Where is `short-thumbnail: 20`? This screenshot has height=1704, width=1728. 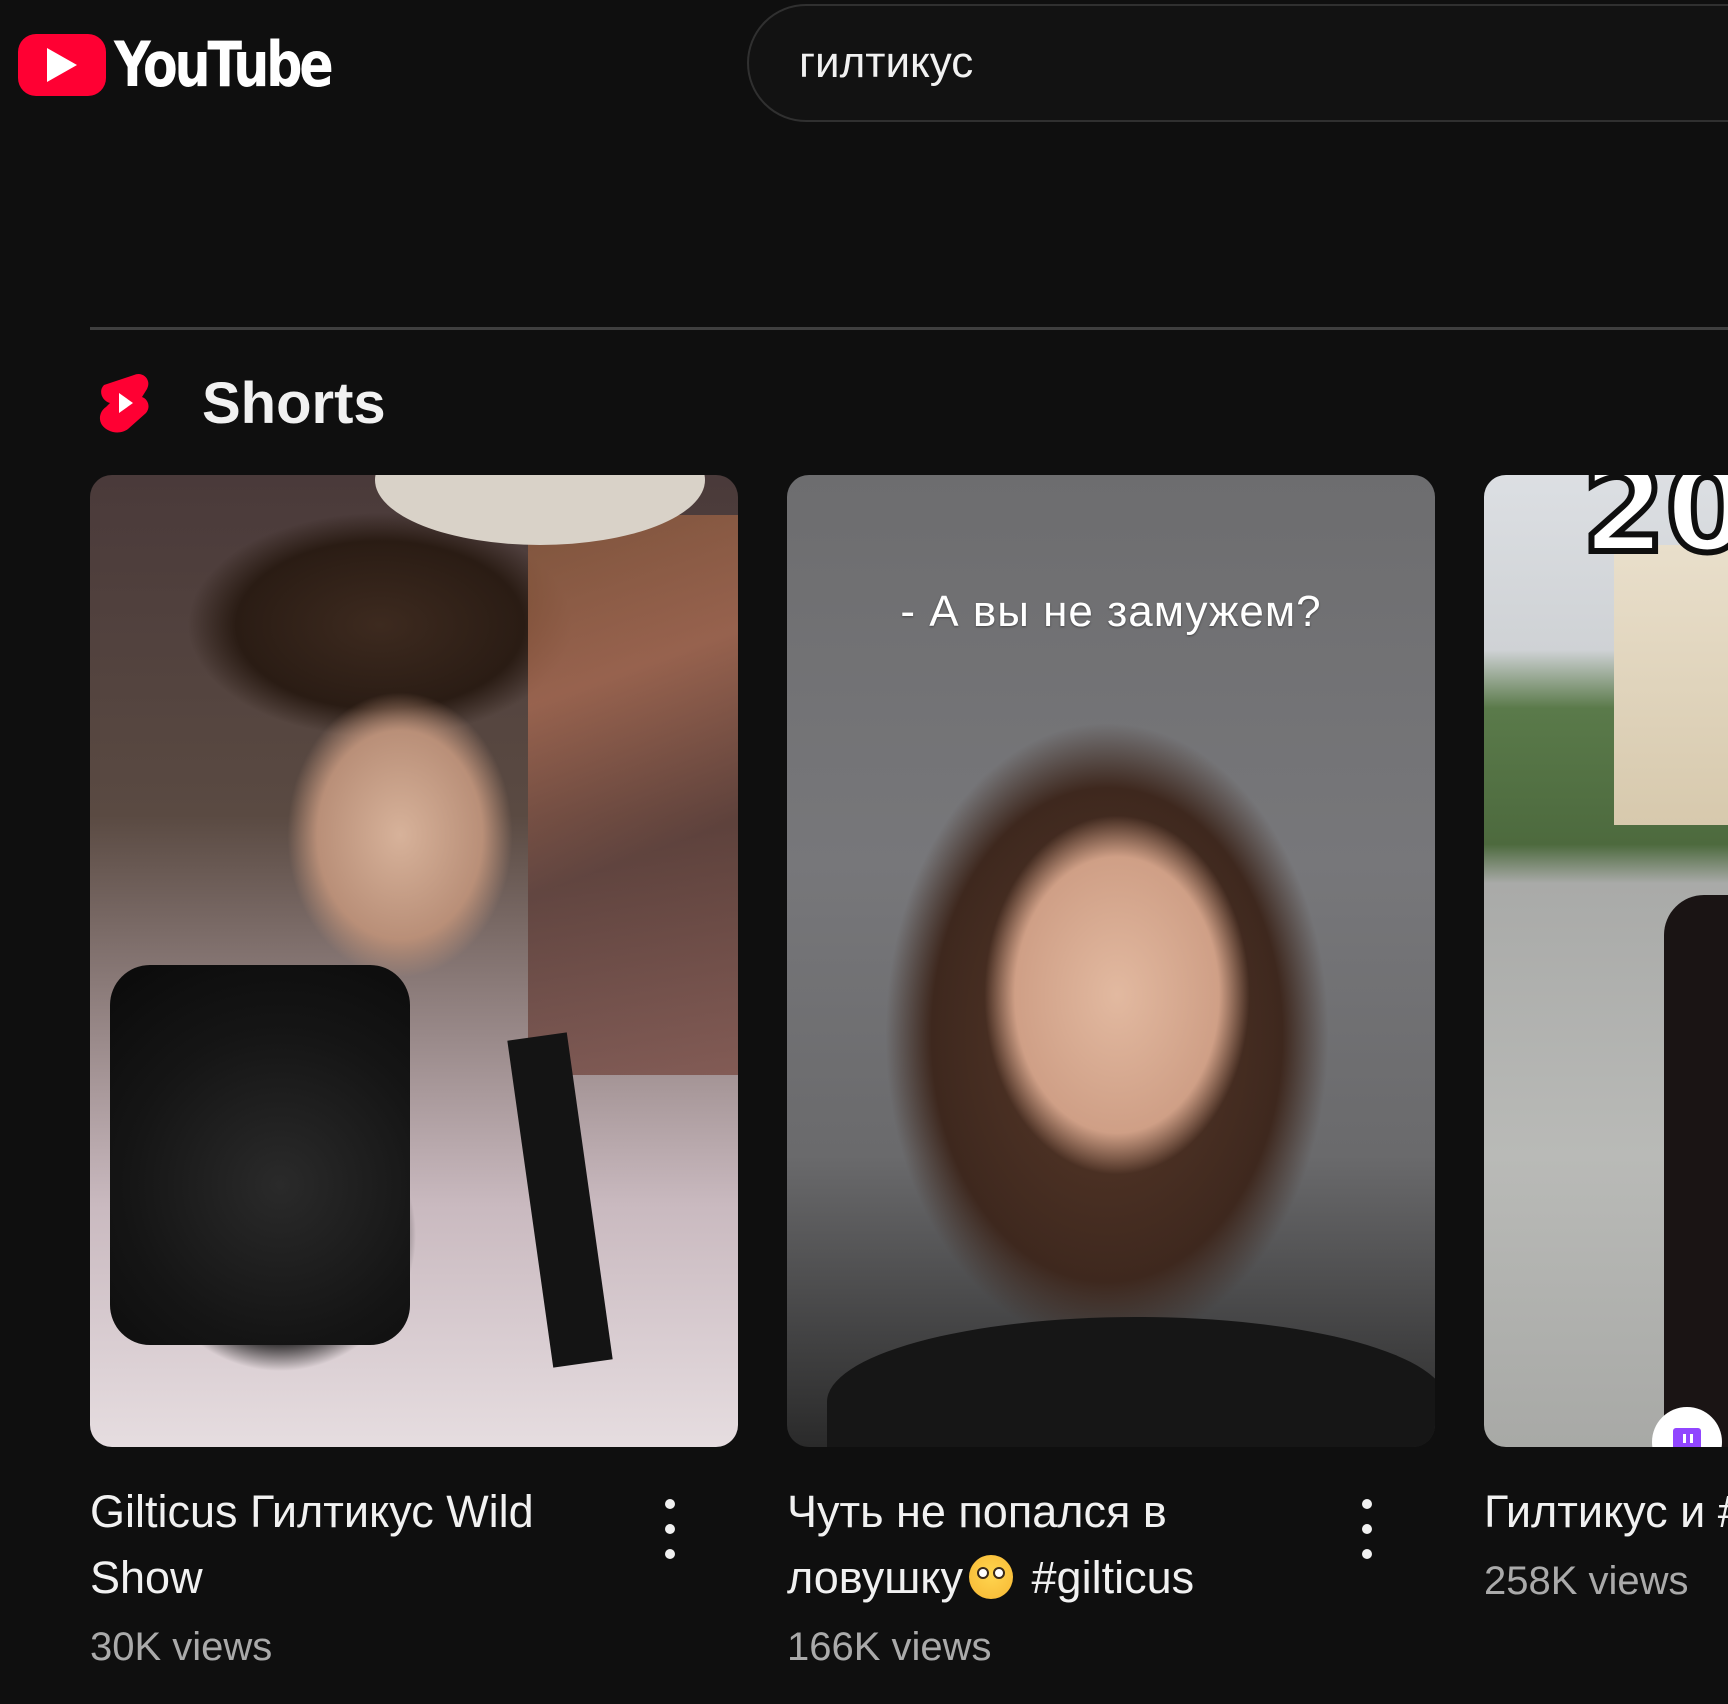 short-thumbnail: 20 is located at coordinates (1606, 961).